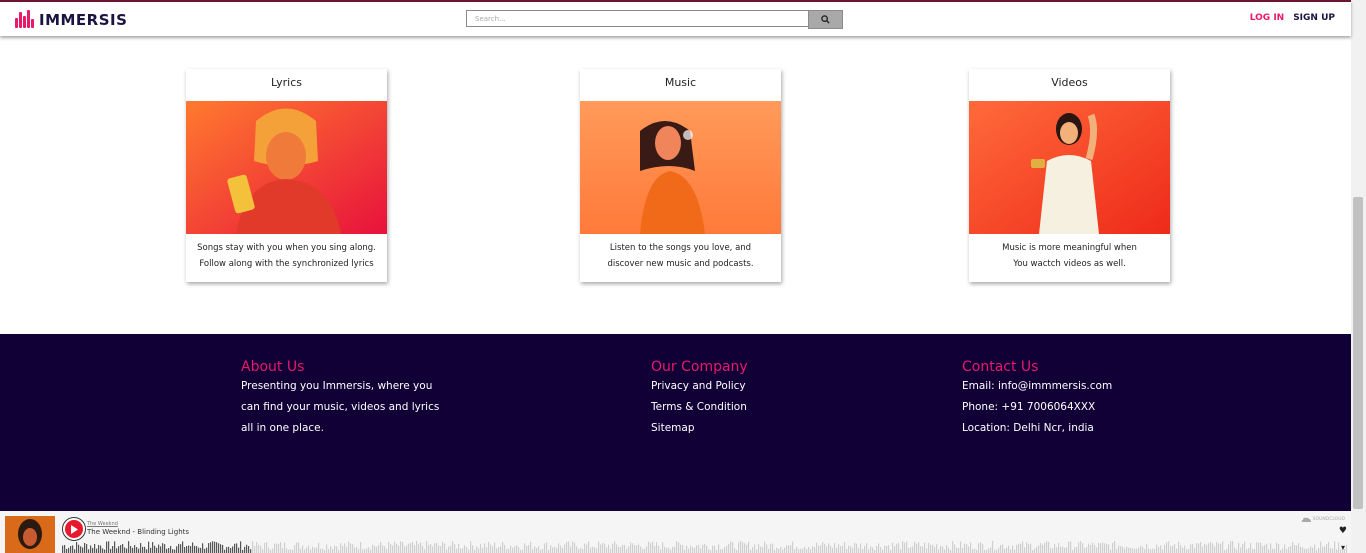  I want to click on search-icon, so click(825, 19).